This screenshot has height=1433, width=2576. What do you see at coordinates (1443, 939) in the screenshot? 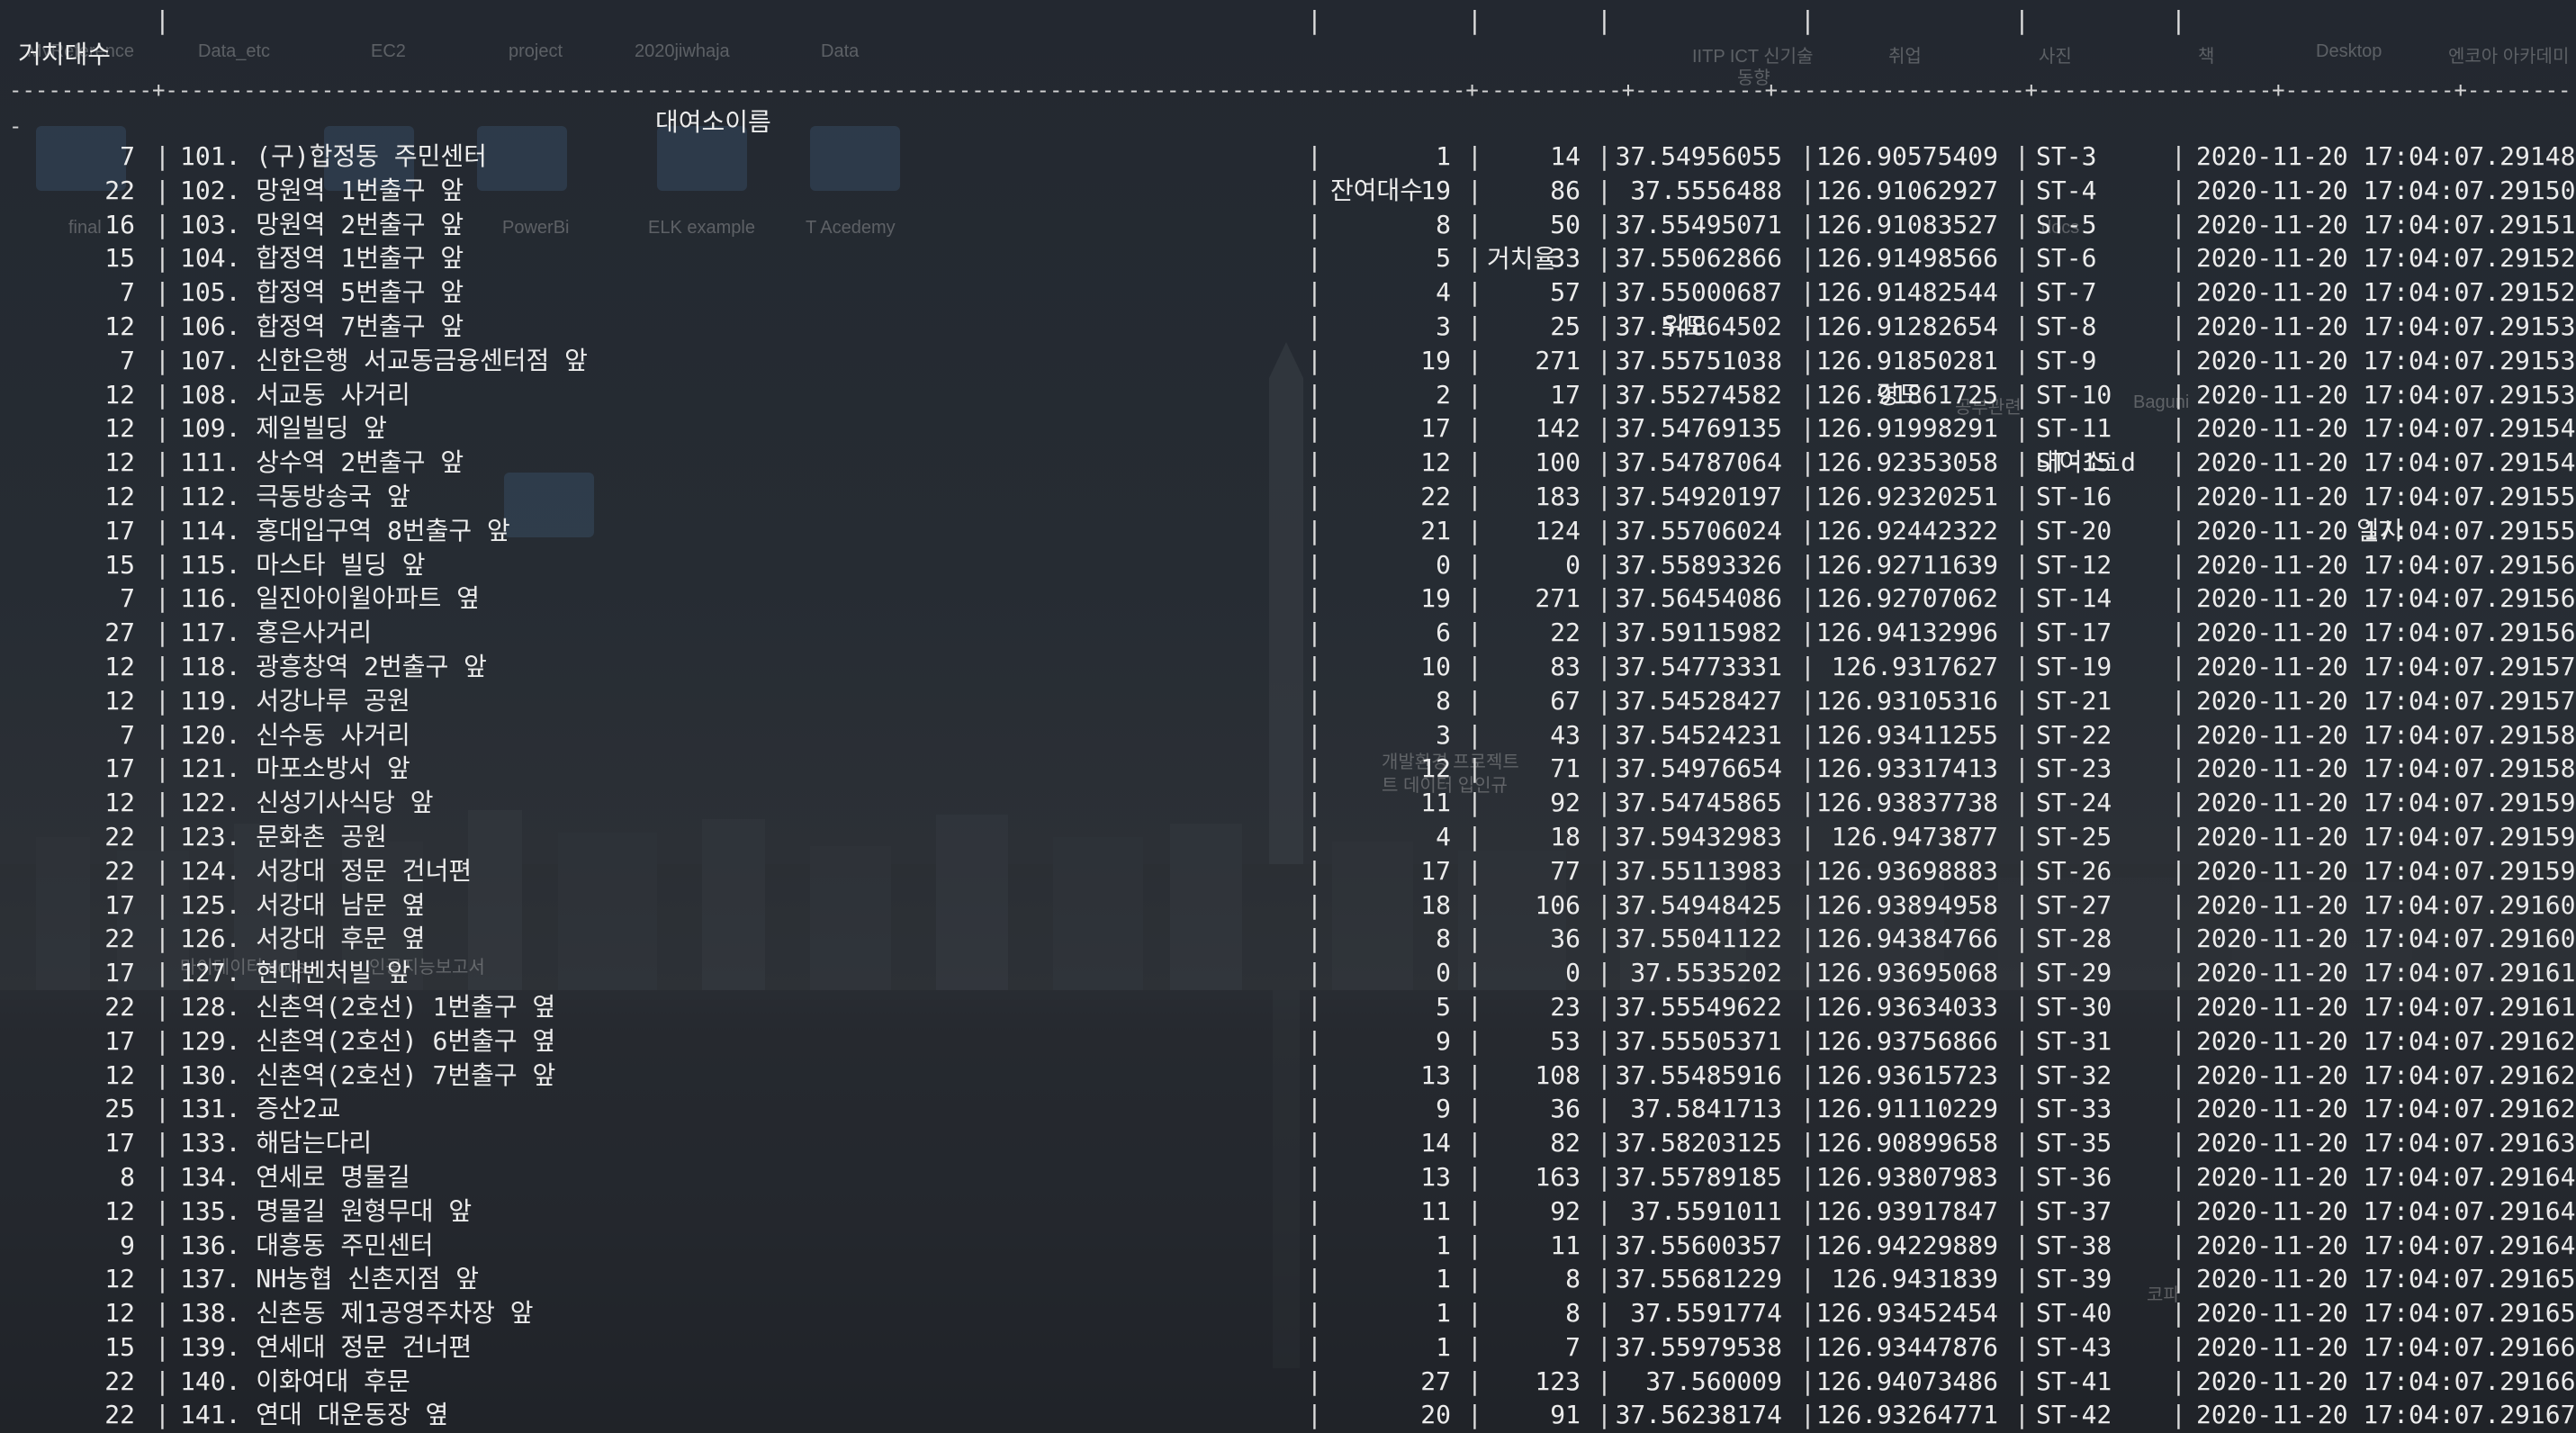
I see `cell-left: 8` at bounding box center [1443, 939].